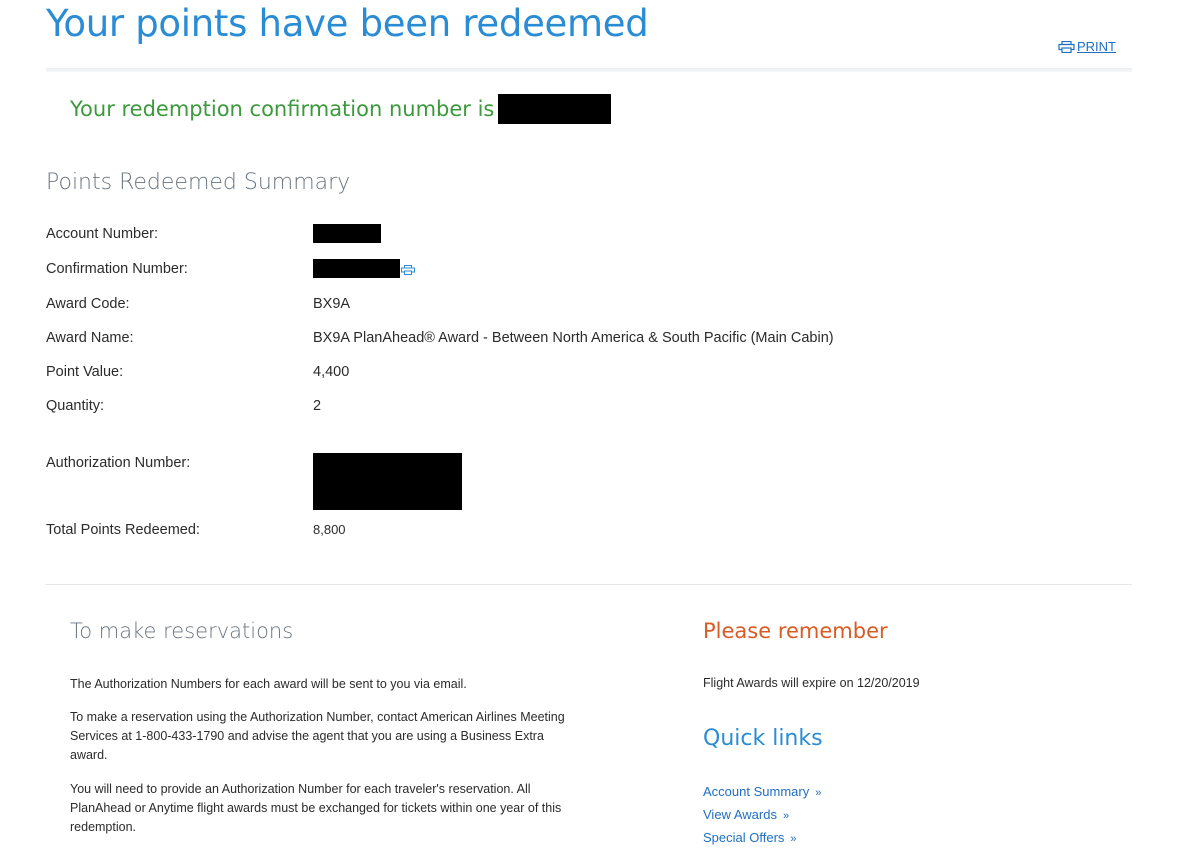 This screenshot has width=1180, height=852. What do you see at coordinates (88, 304) in the screenshot?
I see `award-code-label: Award Code:` at bounding box center [88, 304].